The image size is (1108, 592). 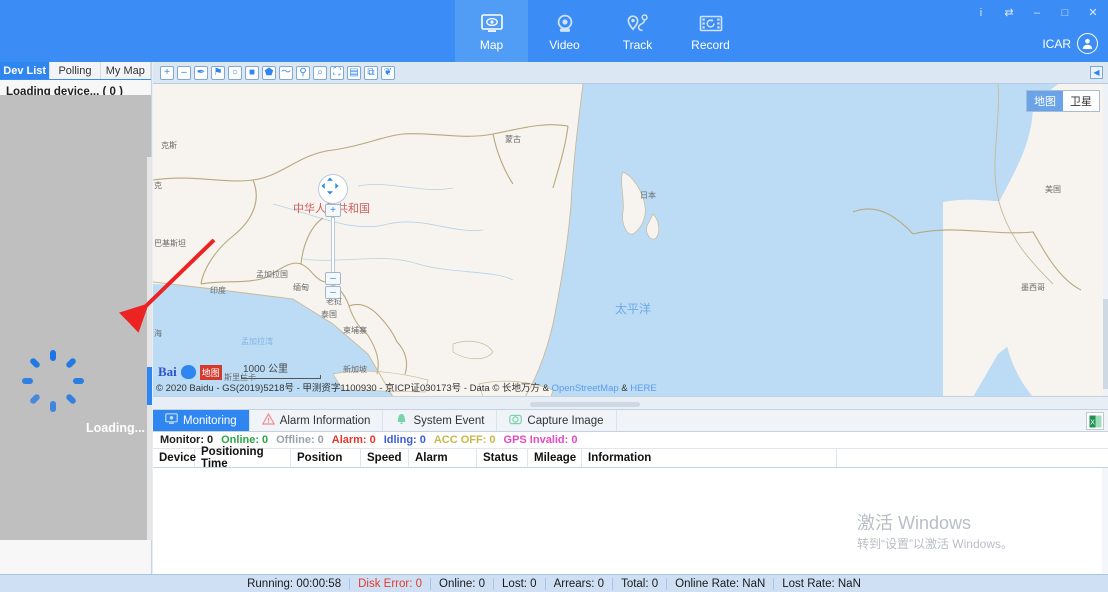 What do you see at coordinates (564, 31) in the screenshot?
I see `nav-item-video: Video` at bounding box center [564, 31].